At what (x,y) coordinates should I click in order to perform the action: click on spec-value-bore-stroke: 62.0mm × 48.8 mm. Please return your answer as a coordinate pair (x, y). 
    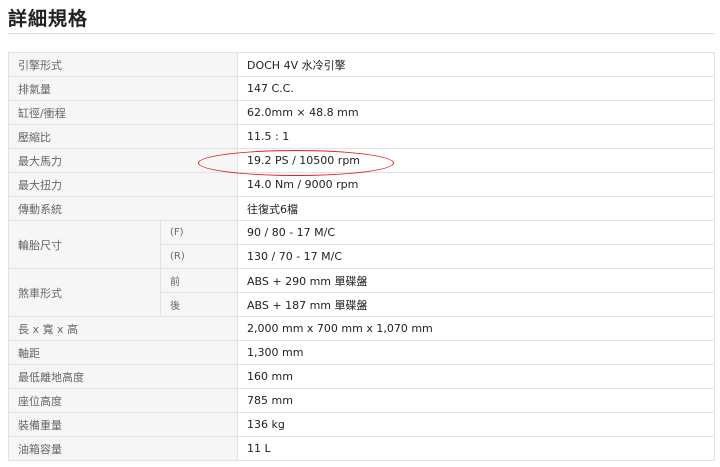
    Looking at the image, I should click on (476, 112).